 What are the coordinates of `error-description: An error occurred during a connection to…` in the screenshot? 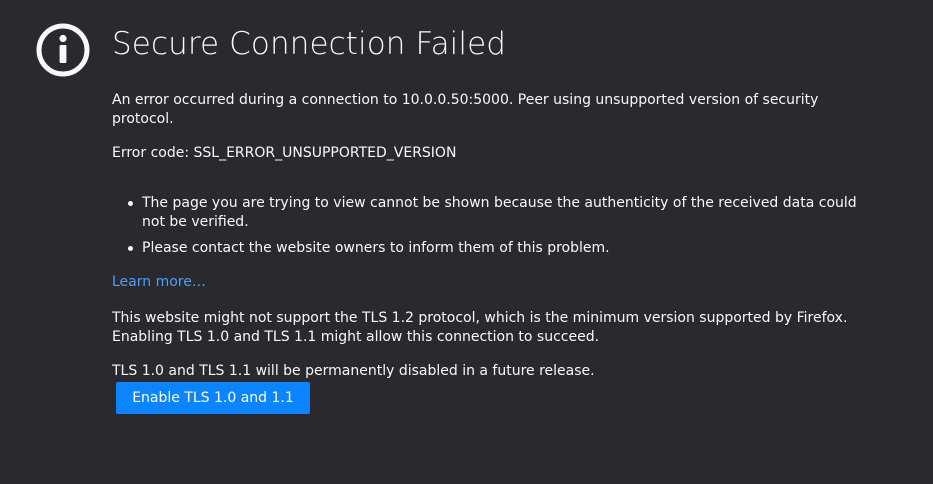 It's located at (465, 109).